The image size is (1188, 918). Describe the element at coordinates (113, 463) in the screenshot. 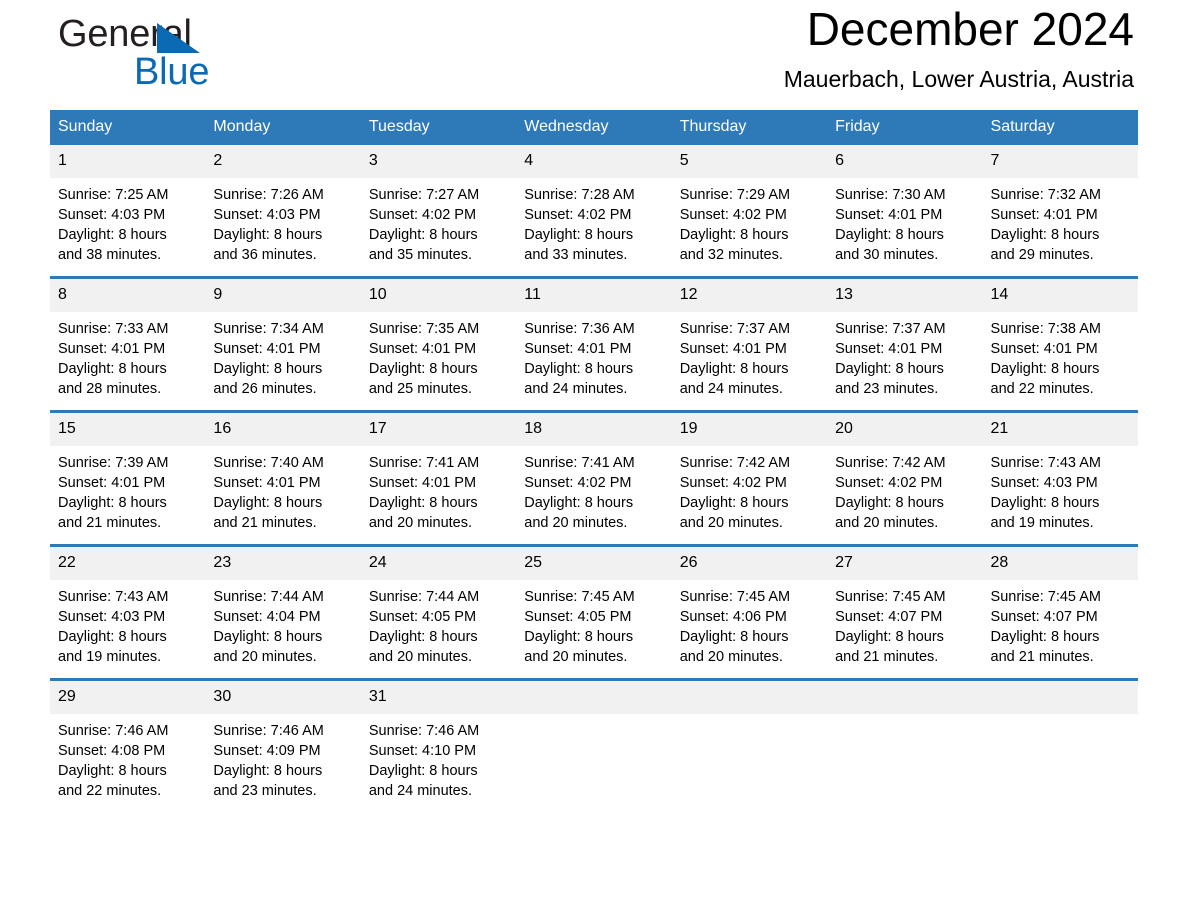

I see `sunrise-time: Sunrise: 7:39 AM` at that location.